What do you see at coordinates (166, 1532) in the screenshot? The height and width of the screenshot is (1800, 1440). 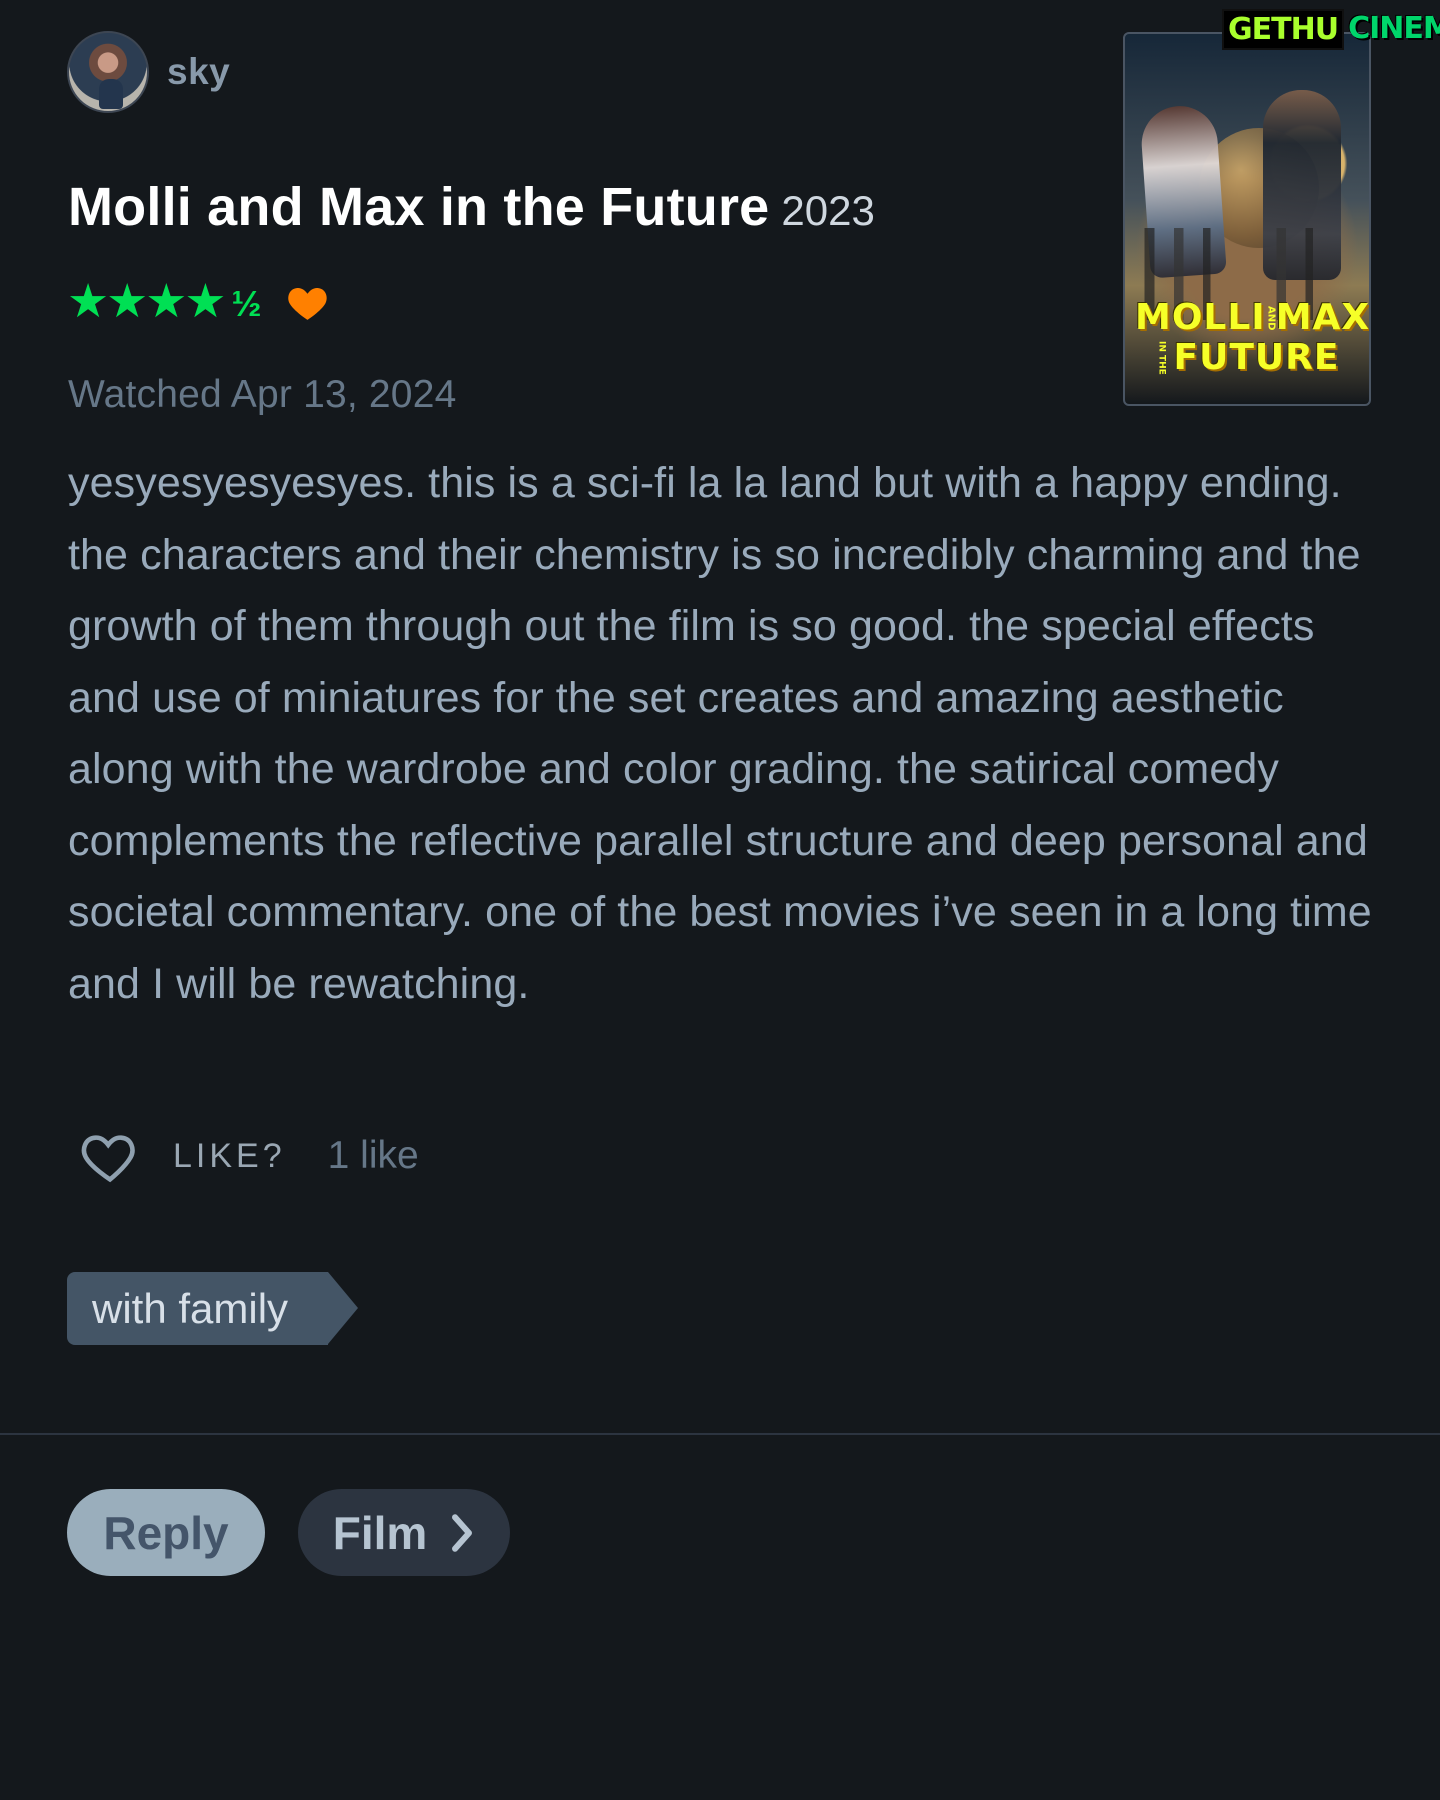 I see `reply-button: Reply` at bounding box center [166, 1532].